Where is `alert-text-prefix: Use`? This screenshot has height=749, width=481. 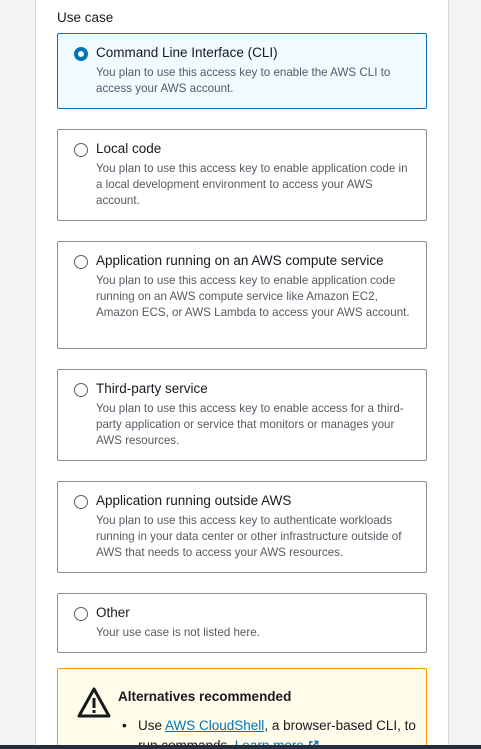
alert-text-prefix: Use is located at coordinates (152, 725).